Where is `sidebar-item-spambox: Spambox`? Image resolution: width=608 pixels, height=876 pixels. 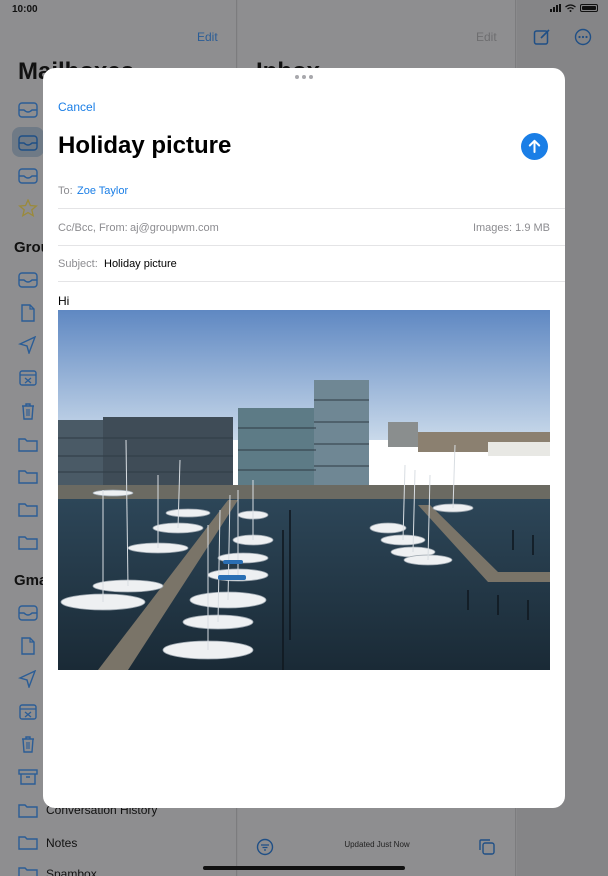
sidebar-item-spambox: Spambox is located at coordinates (71, 871).